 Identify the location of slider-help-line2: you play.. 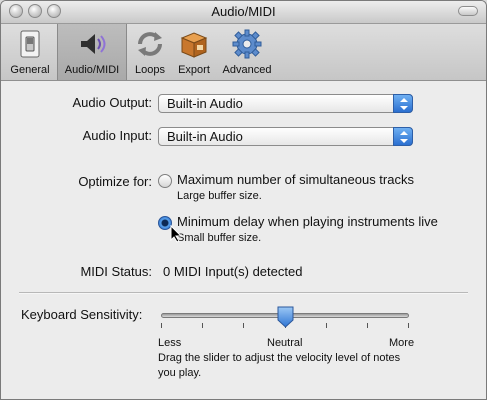
(180, 373).